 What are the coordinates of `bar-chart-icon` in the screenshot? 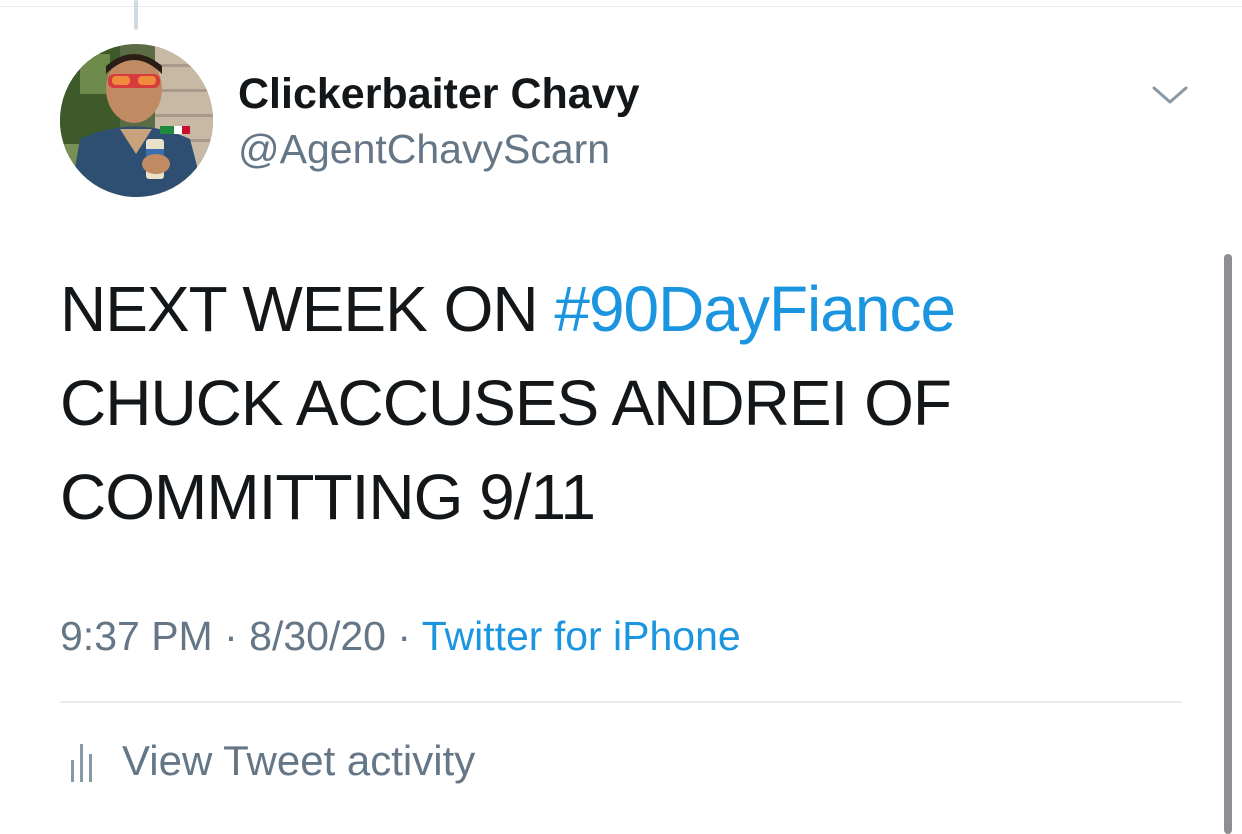 It's located at (81, 763).